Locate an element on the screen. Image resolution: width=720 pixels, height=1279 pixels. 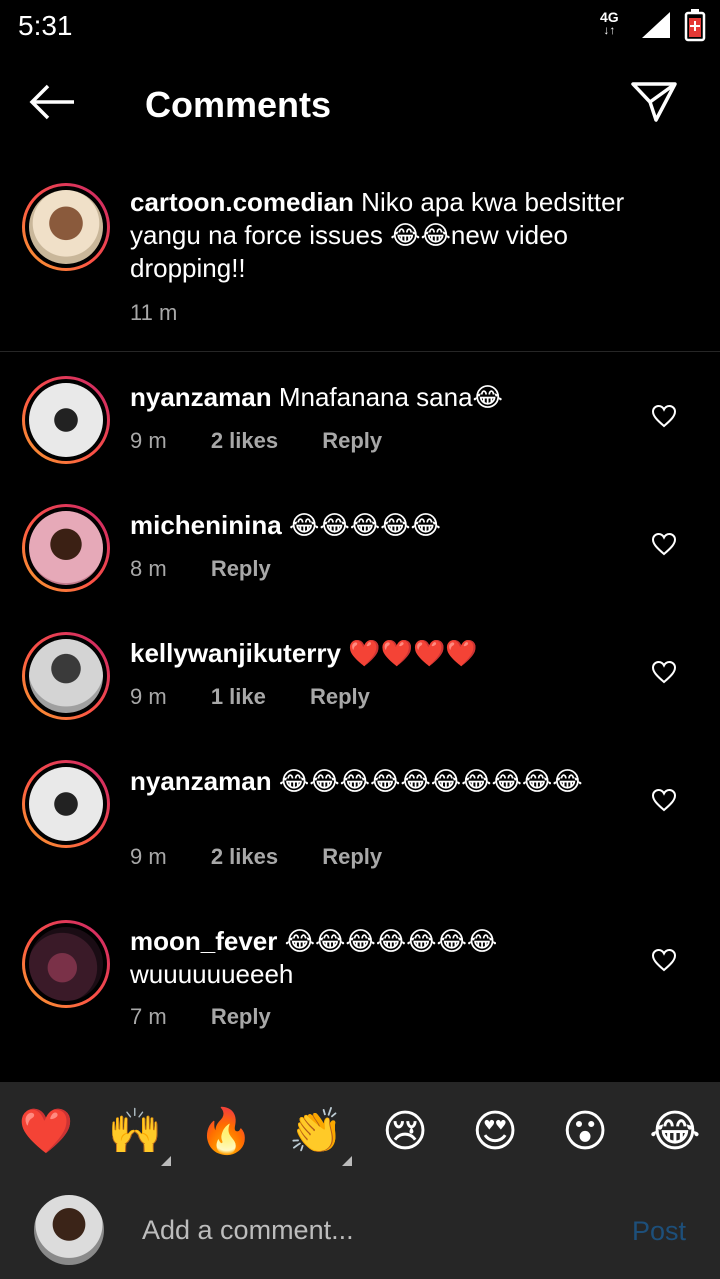
share-button is located at coordinates (656, 104).